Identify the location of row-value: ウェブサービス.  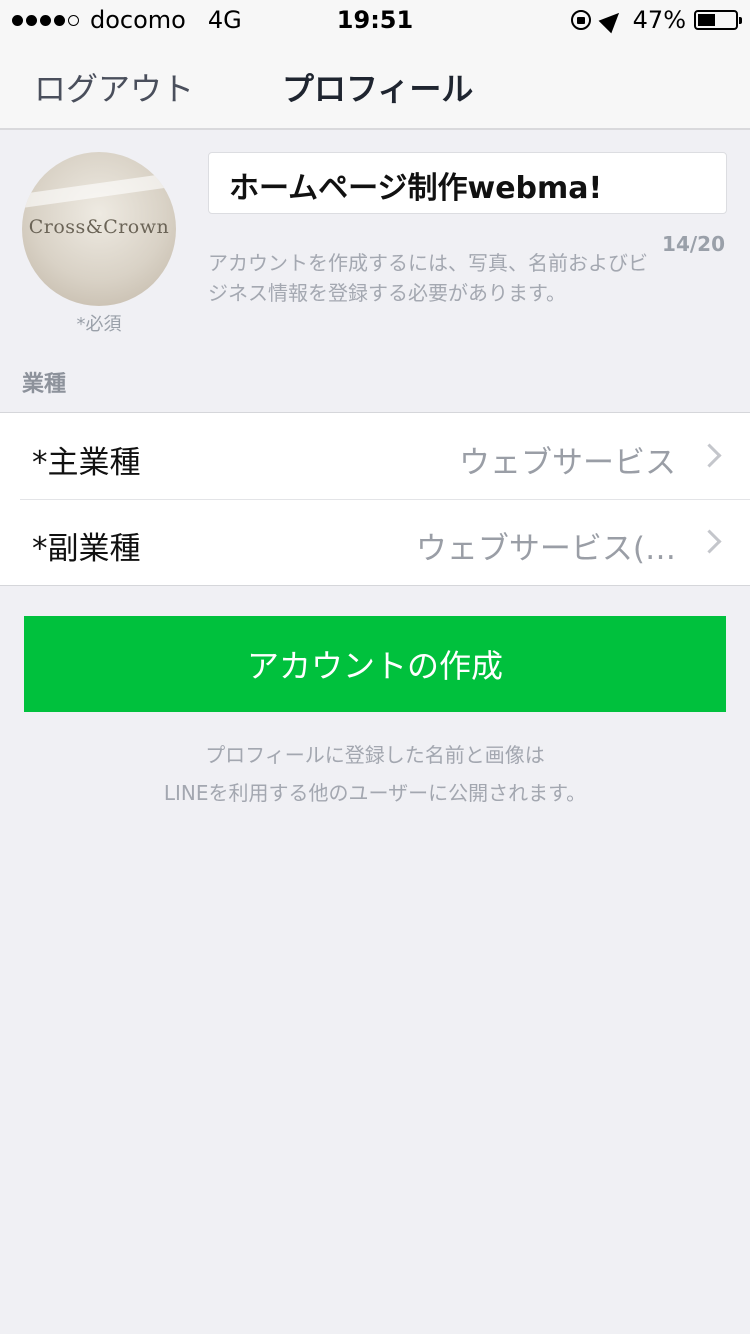
(567, 463).